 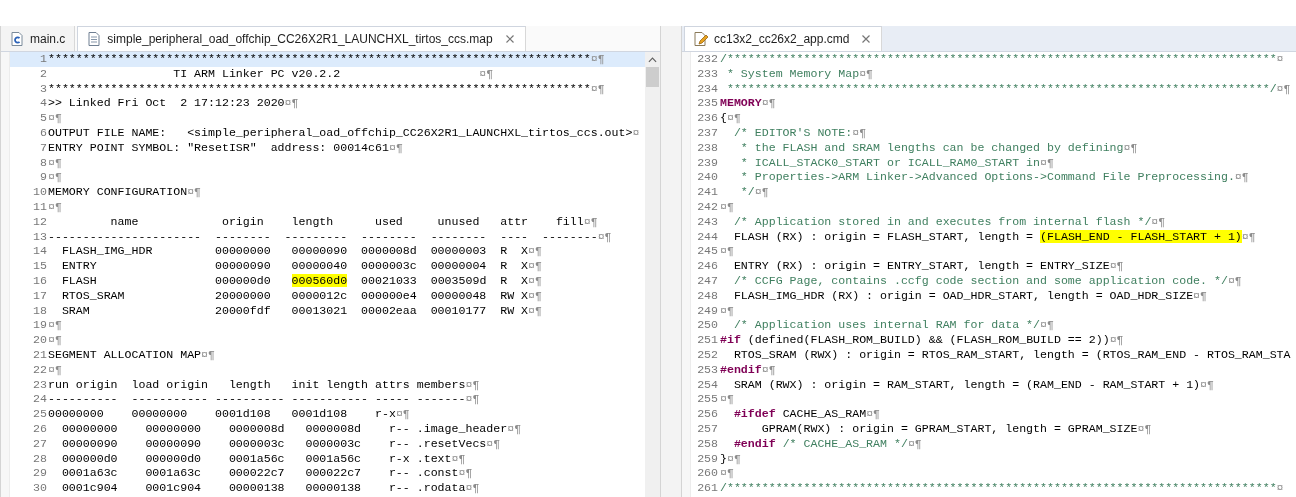 I want to click on line-number: 26, so click(x=40, y=429).